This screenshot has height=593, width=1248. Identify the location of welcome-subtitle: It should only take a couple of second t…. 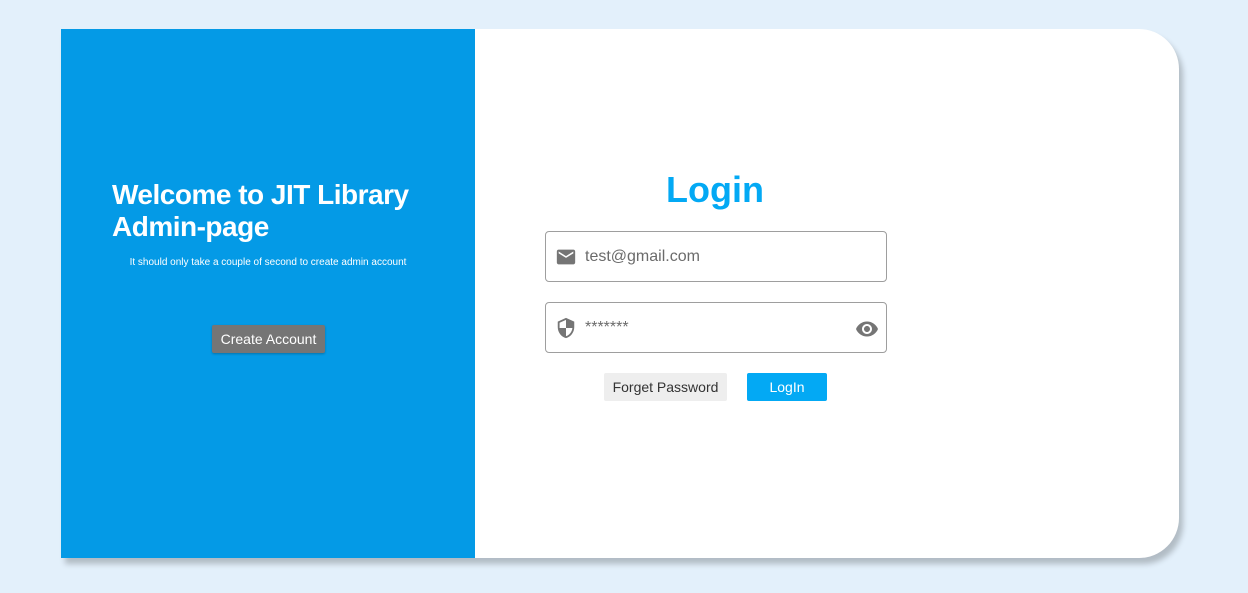
(268, 262).